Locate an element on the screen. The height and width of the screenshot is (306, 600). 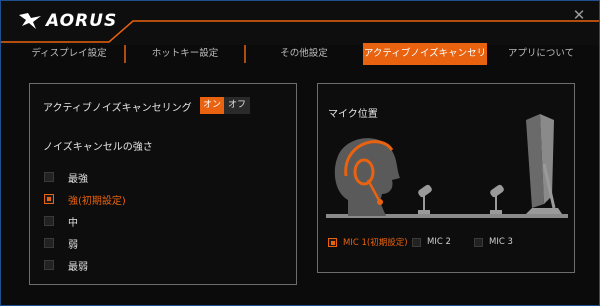
mic1-option: MIC 1(初期設定) is located at coordinates (368, 242).